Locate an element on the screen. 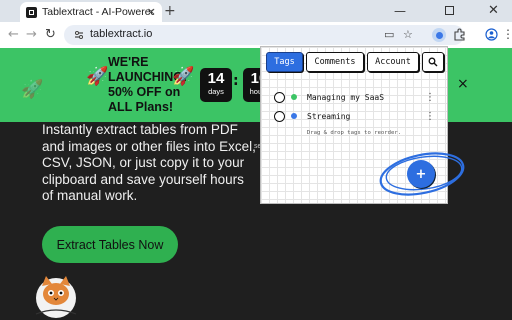 The width and height of the screenshot is (512, 320). extension-active-icon is located at coordinates (439, 35).